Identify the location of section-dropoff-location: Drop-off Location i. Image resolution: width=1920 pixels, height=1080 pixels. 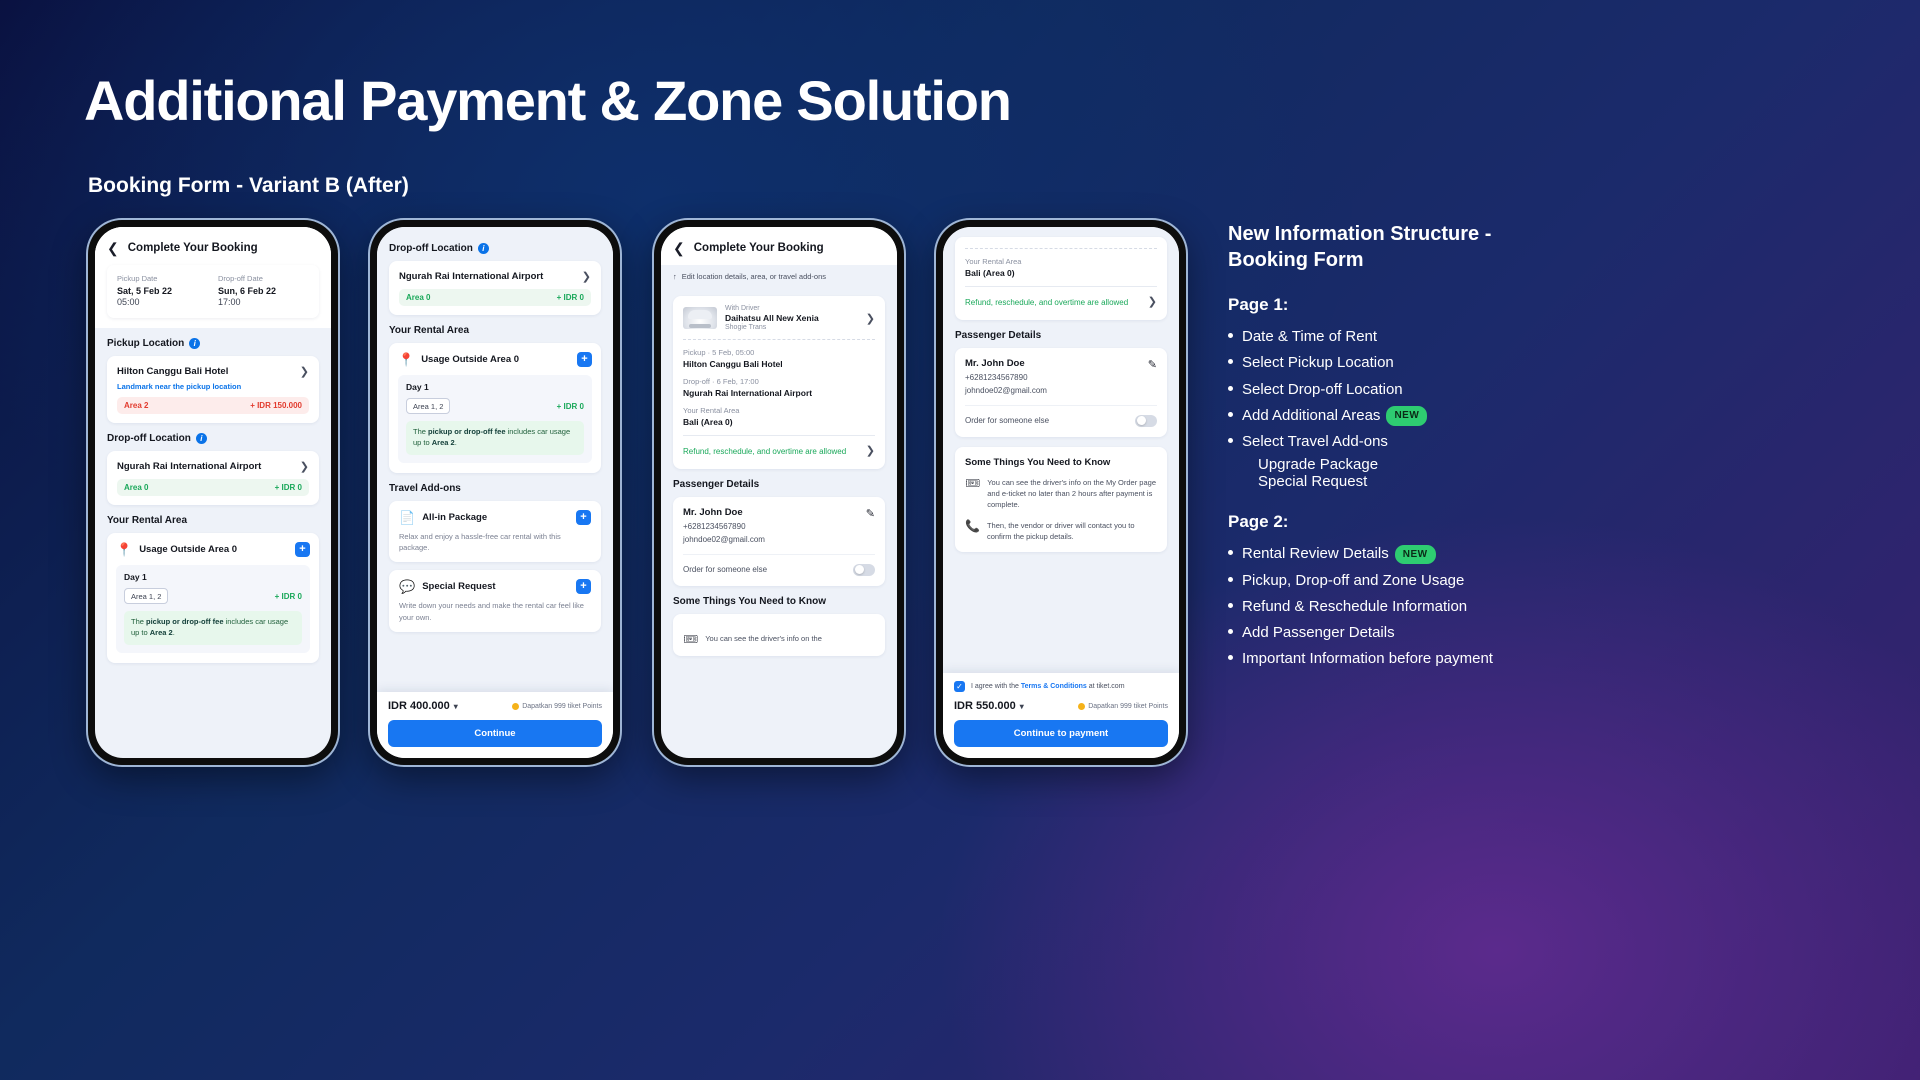
(495, 250).